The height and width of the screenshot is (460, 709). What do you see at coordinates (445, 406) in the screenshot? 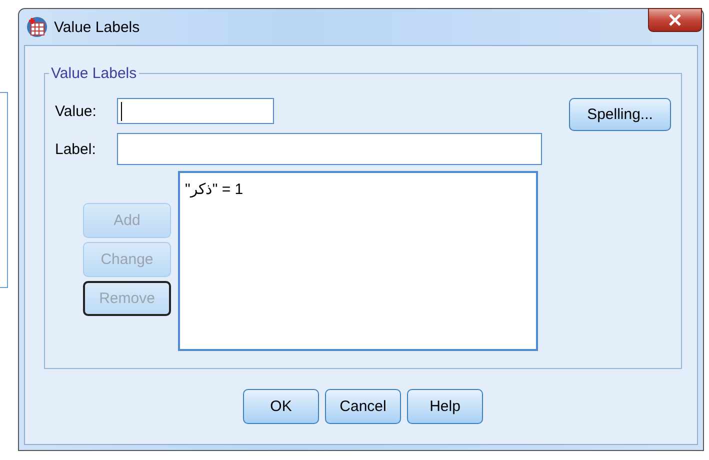
I see `dialog-button: Help` at bounding box center [445, 406].